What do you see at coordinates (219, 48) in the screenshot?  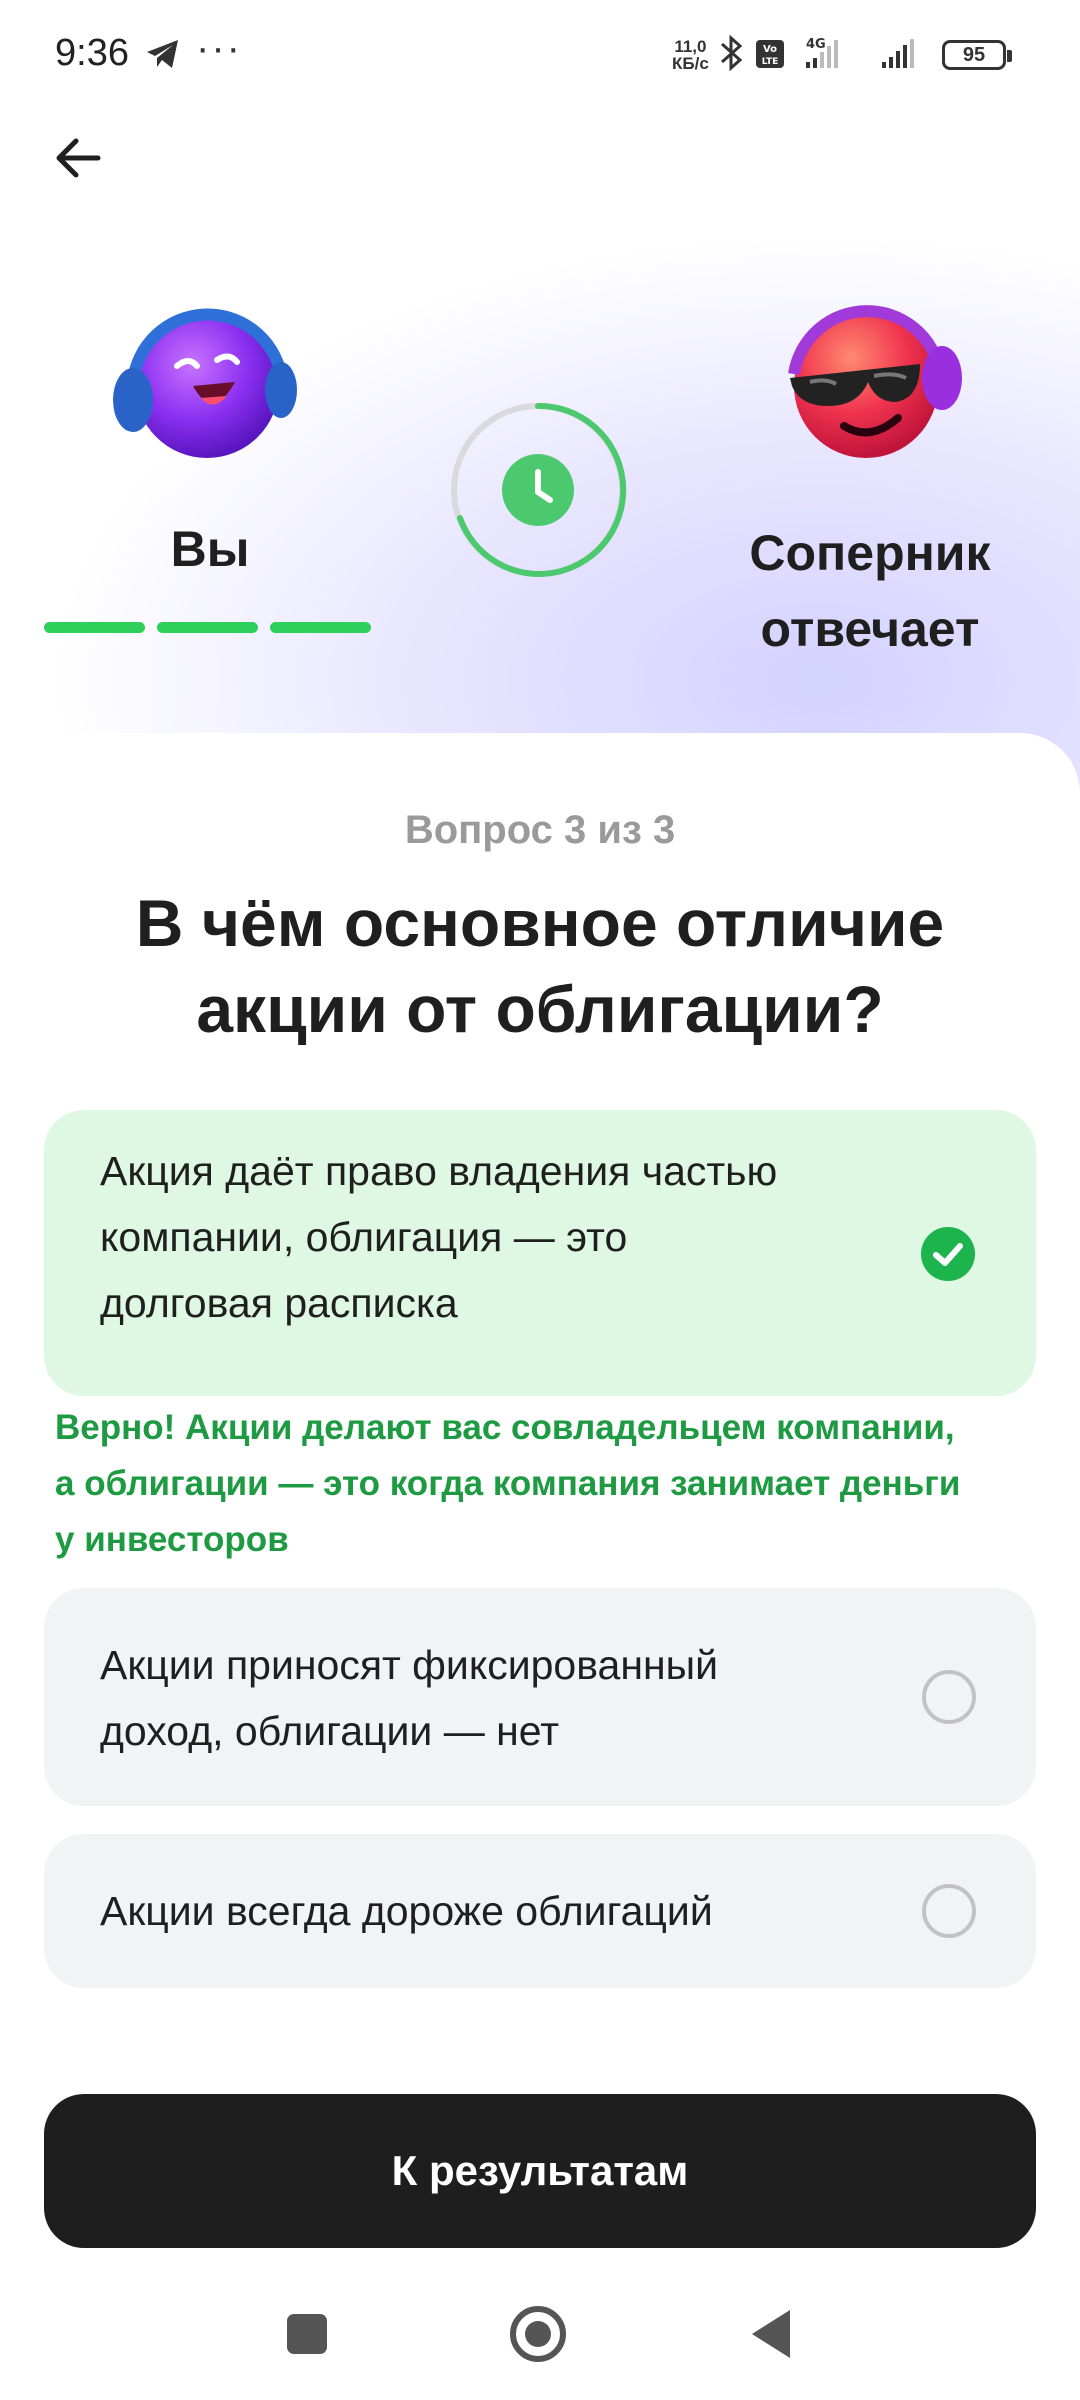 I see `more-dots-icon: ···` at bounding box center [219, 48].